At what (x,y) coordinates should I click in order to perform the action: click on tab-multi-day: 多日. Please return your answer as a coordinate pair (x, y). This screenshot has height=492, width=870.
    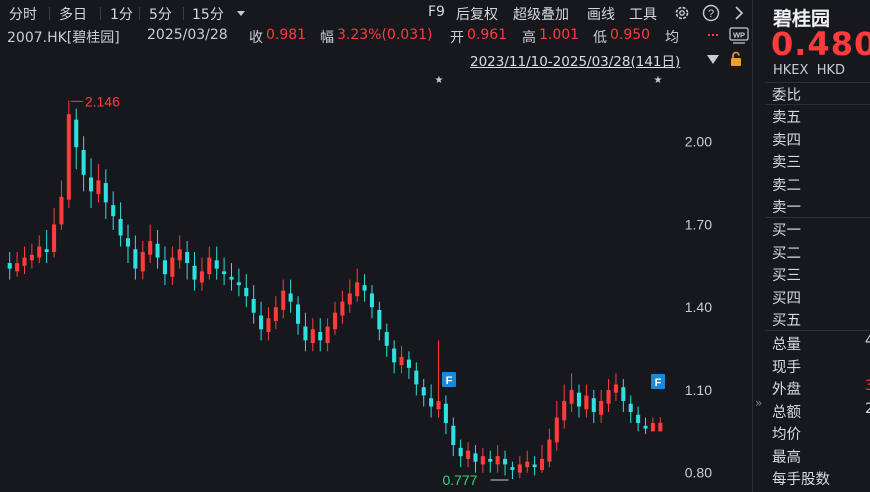
    Looking at the image, I should click on (73, 14).